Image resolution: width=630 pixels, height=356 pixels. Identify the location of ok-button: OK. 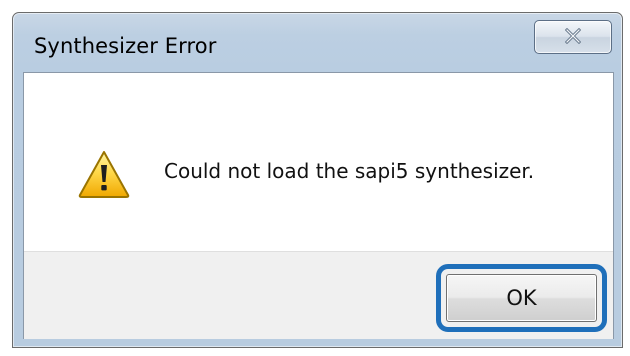
(521, 298).